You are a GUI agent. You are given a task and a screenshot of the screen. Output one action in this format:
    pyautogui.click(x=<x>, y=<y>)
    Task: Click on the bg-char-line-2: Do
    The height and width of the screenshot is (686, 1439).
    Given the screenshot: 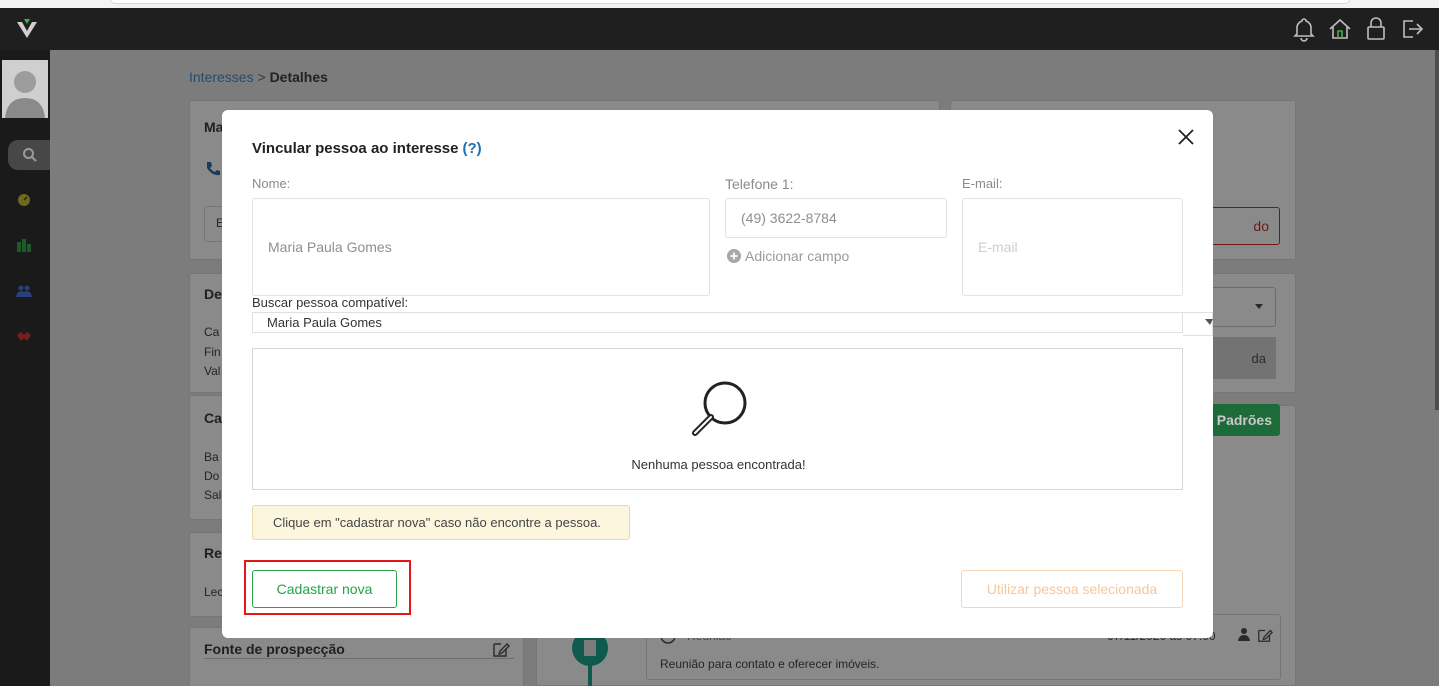 What is the action you would take?
    pyautogui.click(x=212, y=476)
    